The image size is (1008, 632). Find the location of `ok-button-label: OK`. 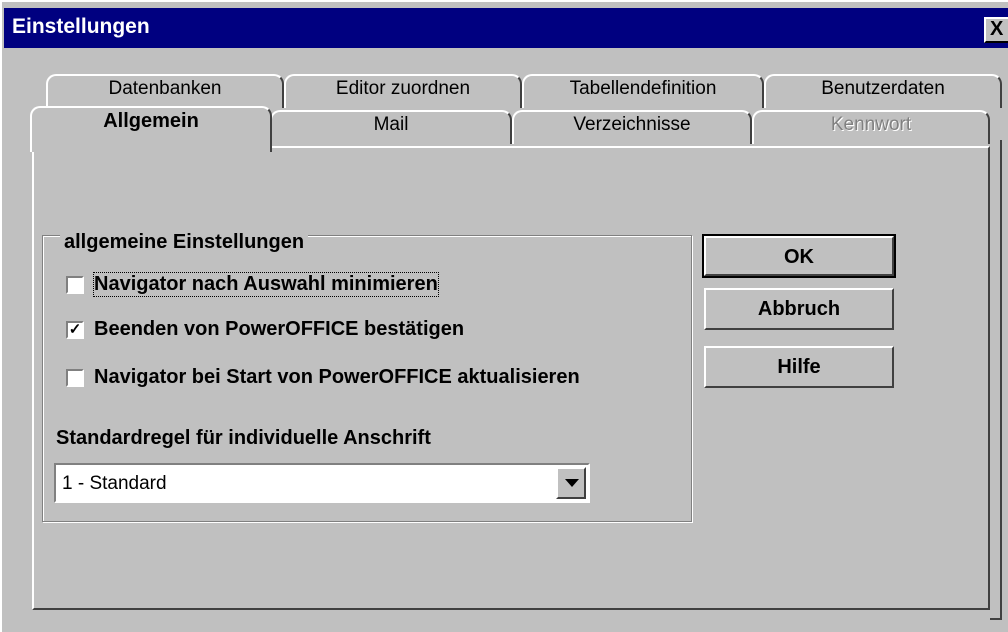

ok-button-label: OK is located at coordinates (799, 257).